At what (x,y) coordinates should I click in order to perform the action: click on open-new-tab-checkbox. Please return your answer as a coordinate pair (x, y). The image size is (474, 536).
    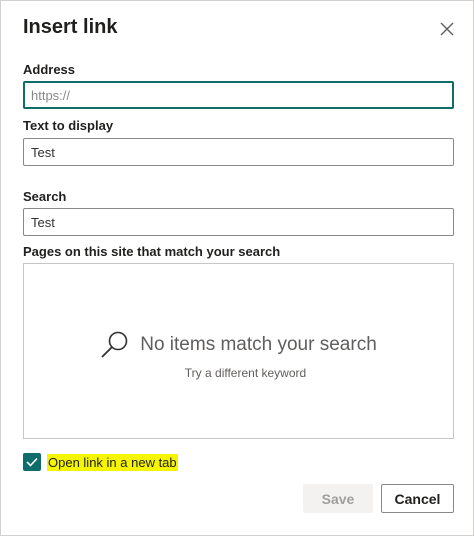
    Looking at the image, I should click on (32, 462).